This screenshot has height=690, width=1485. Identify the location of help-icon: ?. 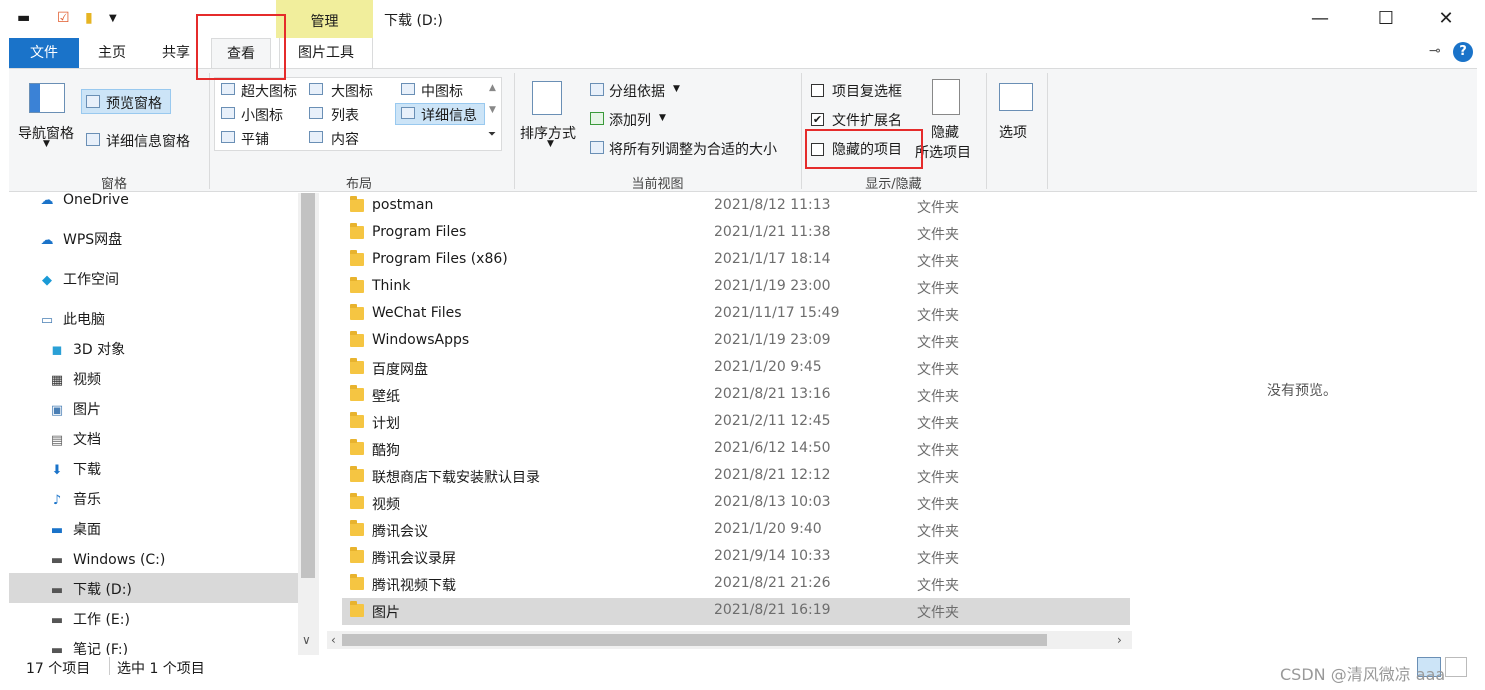
(1463, 52).